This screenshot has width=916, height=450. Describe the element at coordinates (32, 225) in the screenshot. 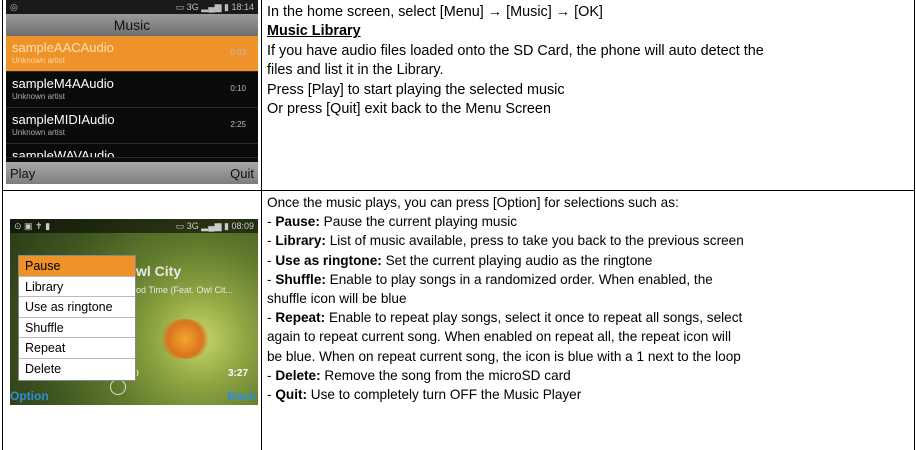

I see `status-left-icons: ⊙ ▣ ✝ ▮` at that location.